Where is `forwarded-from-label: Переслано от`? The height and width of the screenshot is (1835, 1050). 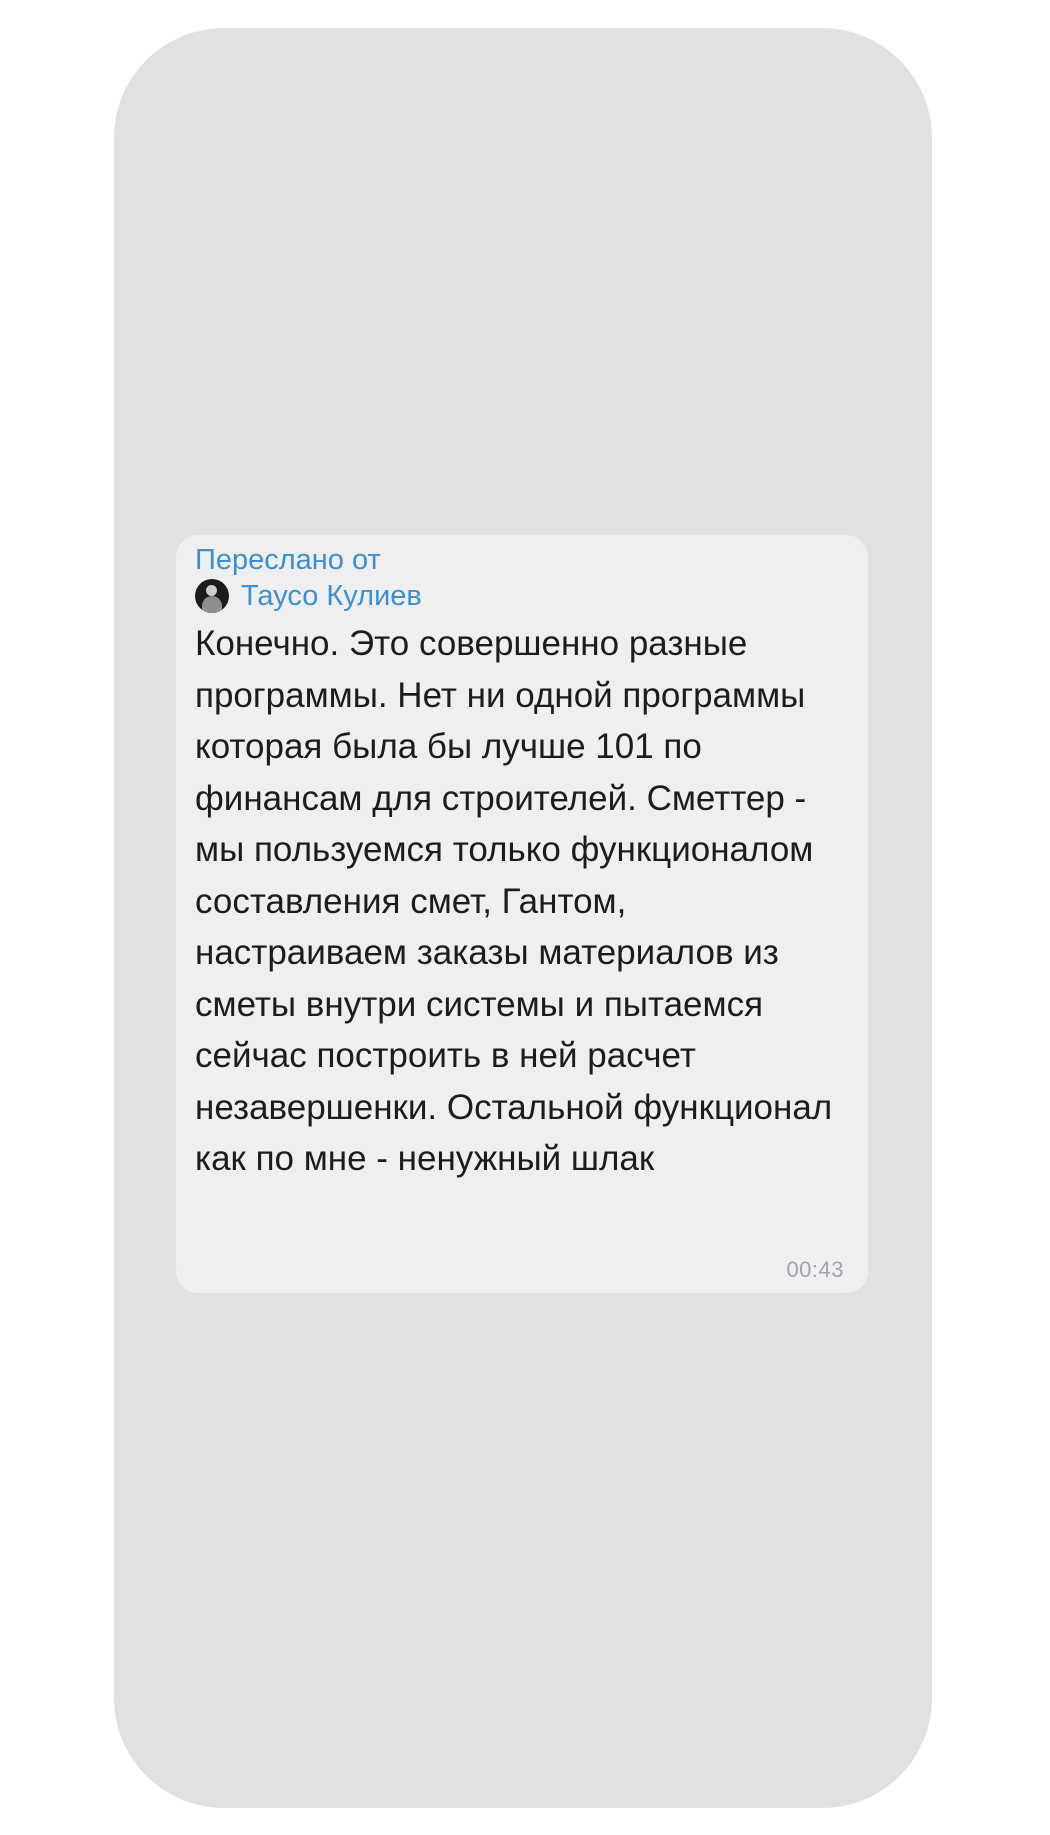
forwarded-from-label: Переслано от is located at coordinates (288, 560).